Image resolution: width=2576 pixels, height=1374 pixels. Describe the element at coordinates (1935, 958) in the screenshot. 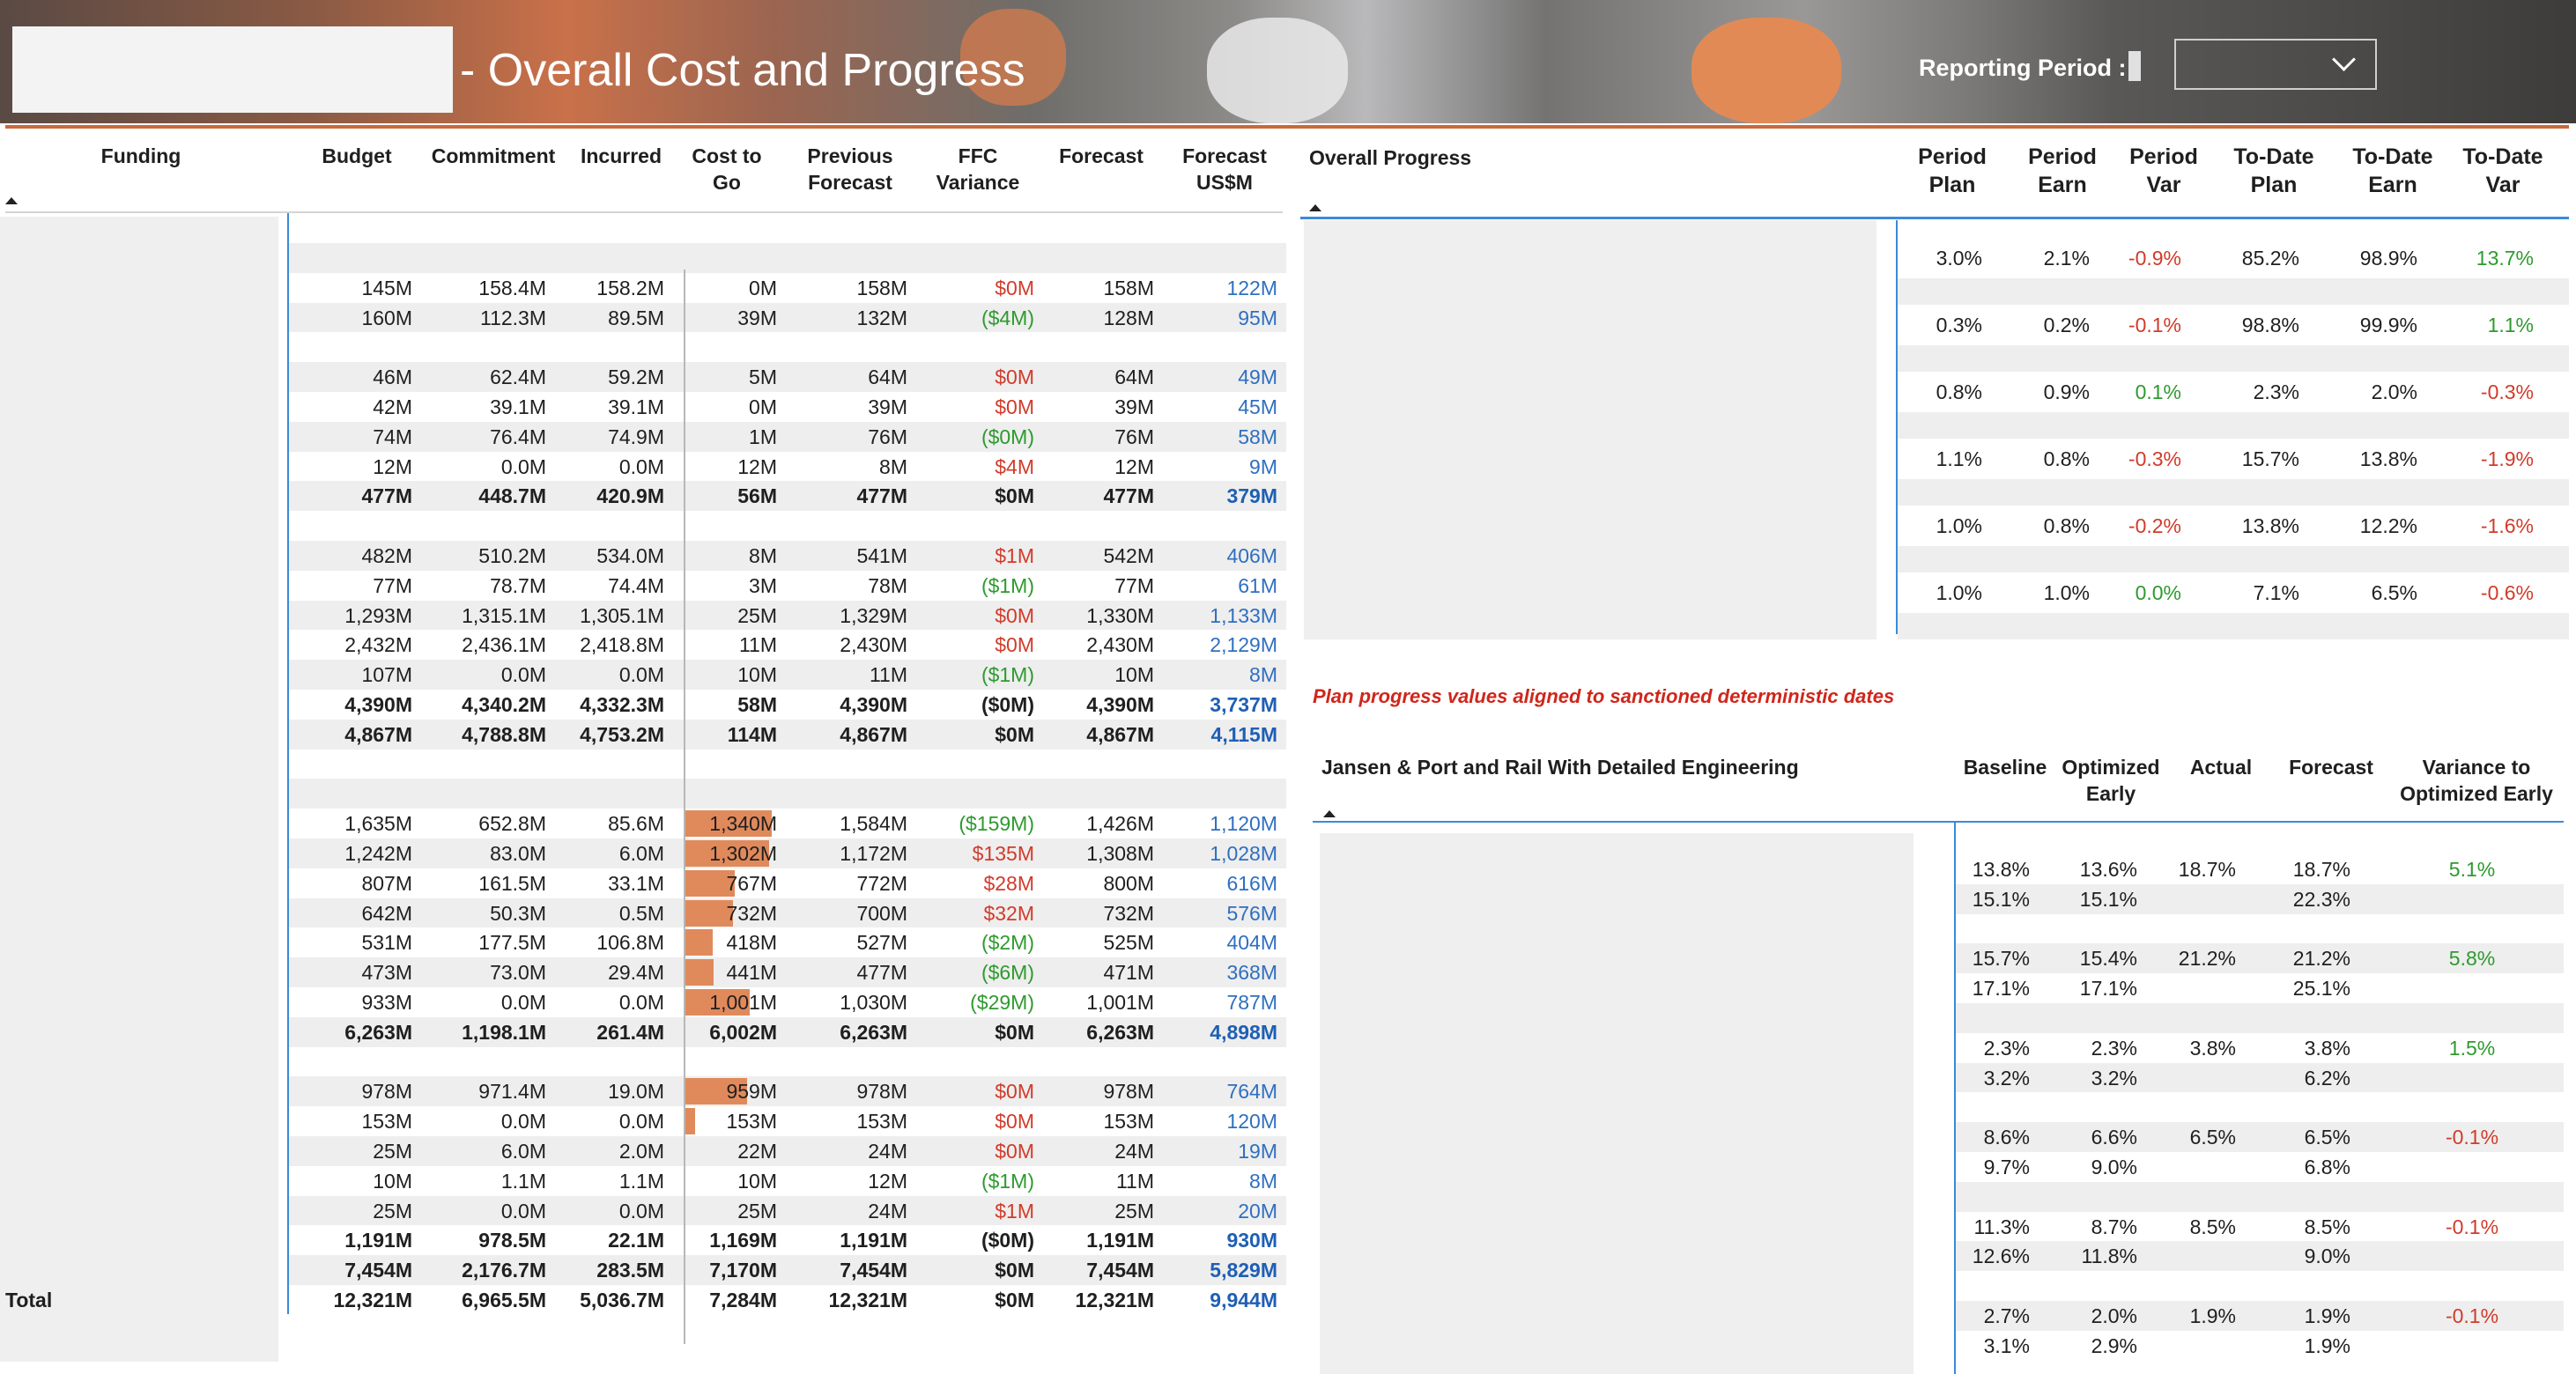

I see `table-row: 15.7% 15.4% 21.2% 21.2% 5.8%` at that location.